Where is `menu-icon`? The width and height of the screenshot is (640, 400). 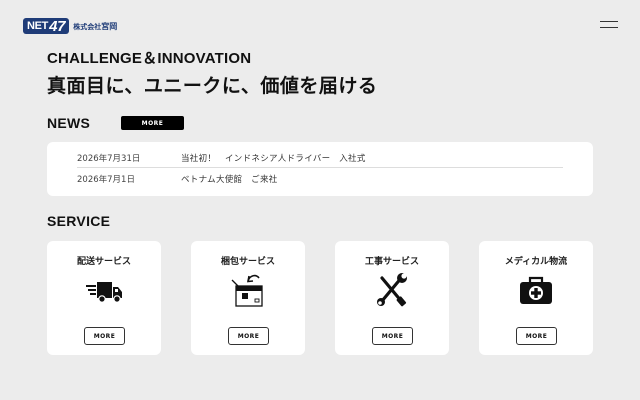 menu-icon is located at coordinates (609, 25).